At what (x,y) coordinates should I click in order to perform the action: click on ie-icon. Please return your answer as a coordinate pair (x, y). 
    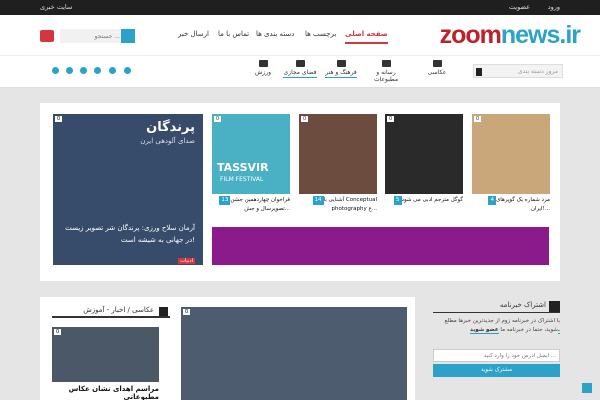
    Looking at the image, I should click on (300, 63).